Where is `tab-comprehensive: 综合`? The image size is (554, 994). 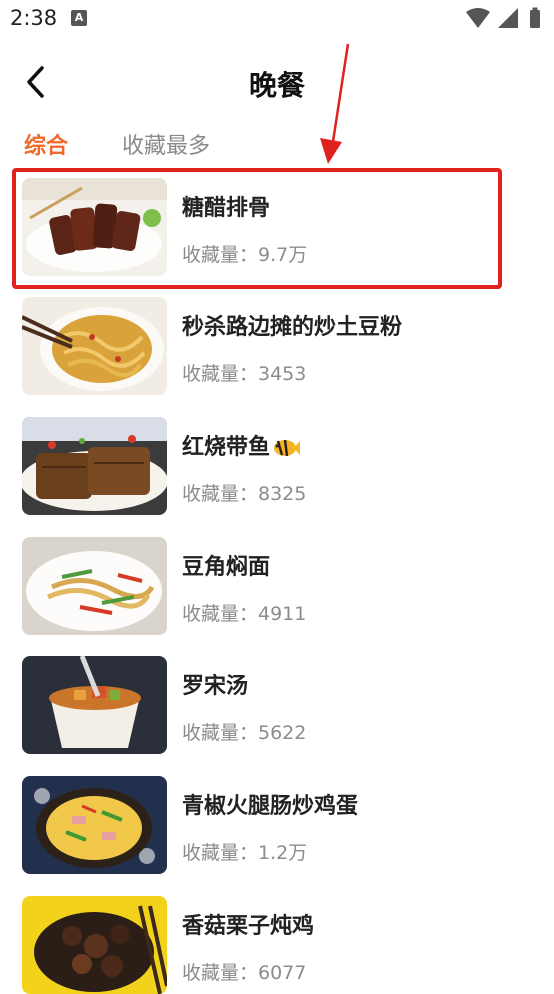 tab-comprehensive: 综合 is located at coordinates (46, 144).